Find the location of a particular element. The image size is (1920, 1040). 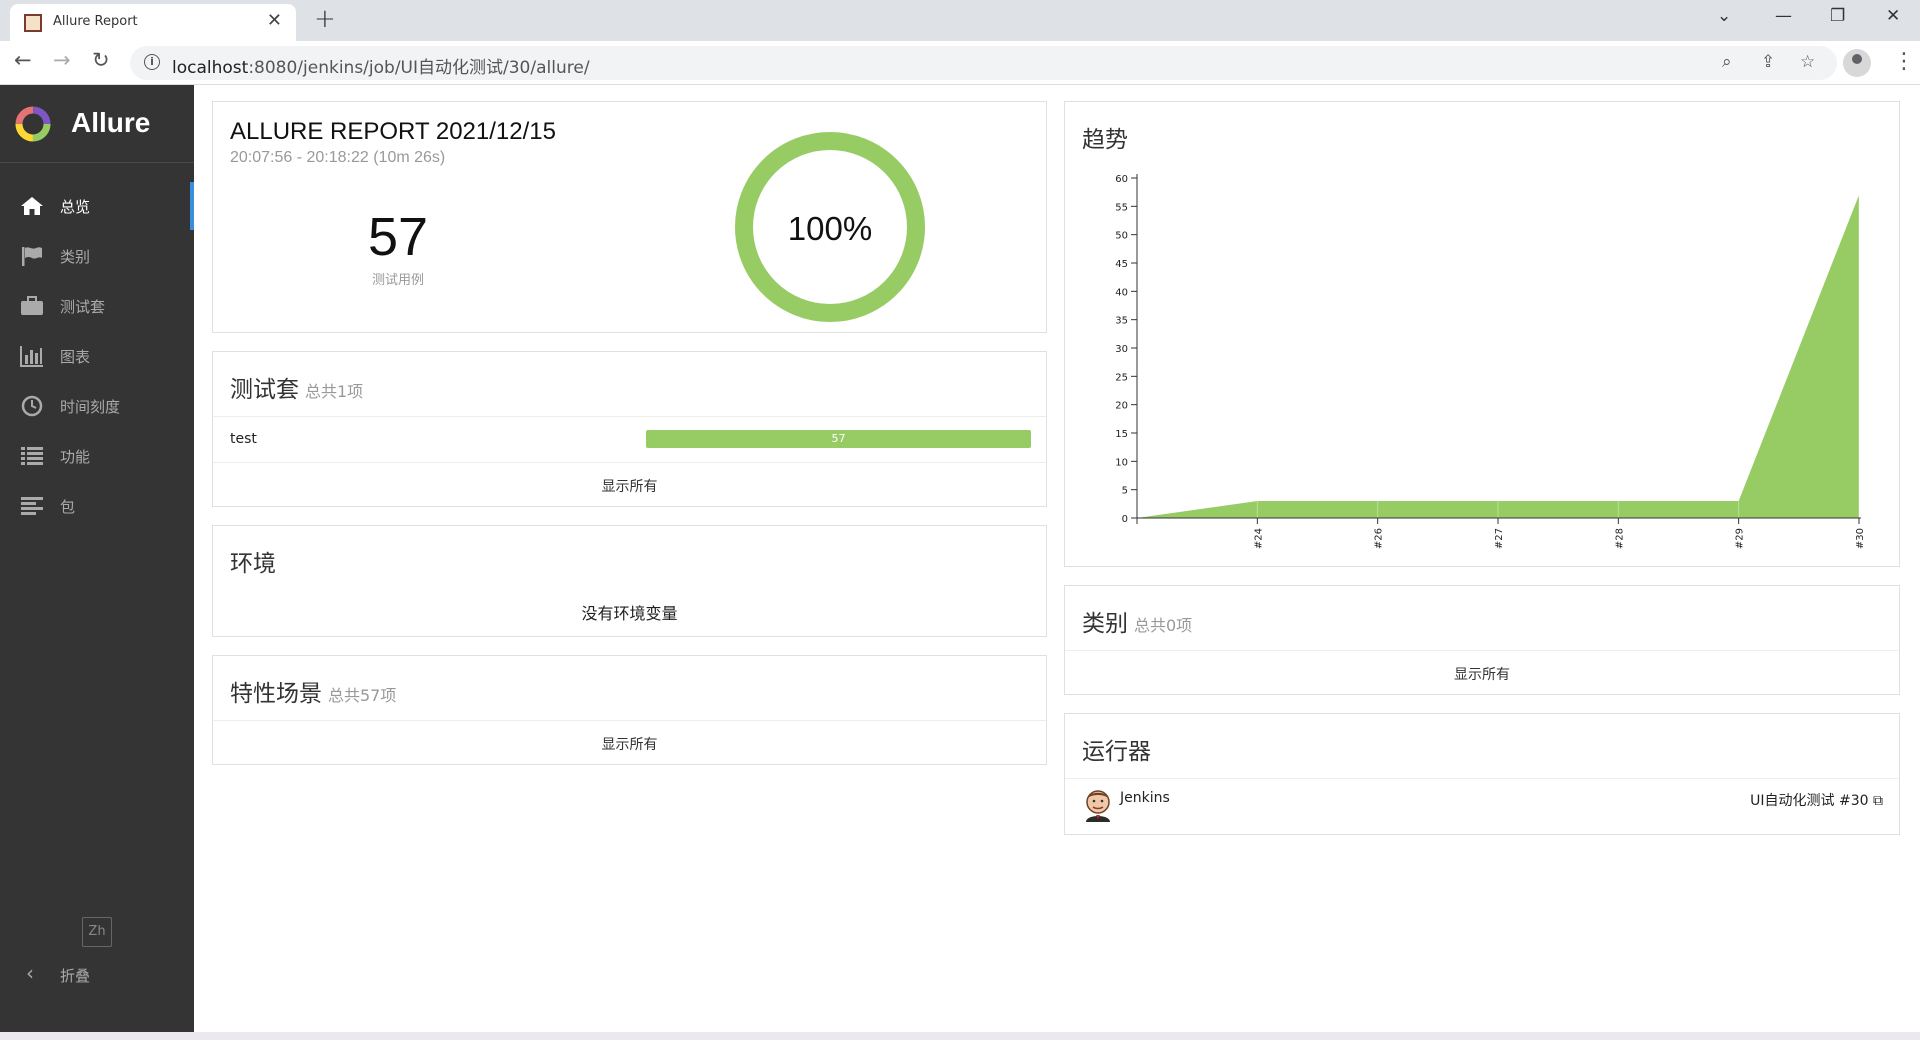

x-tick-label: #30 is located at coordinates (1860, 538).